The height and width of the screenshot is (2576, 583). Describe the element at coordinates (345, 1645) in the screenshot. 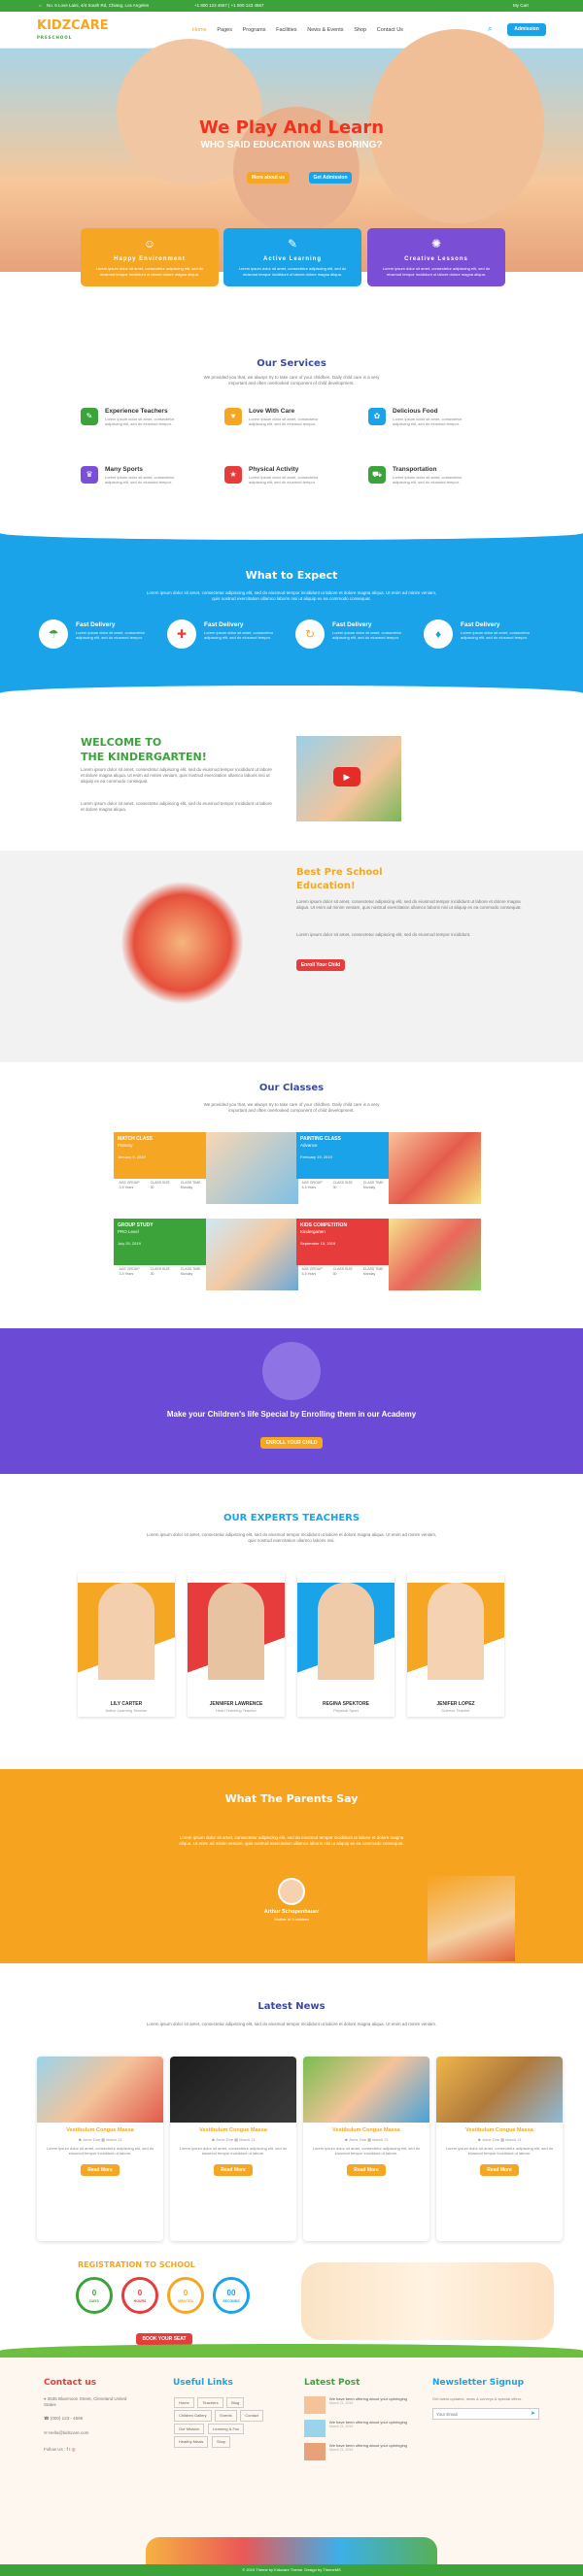

I see `teacher-card: REGINA SPEKTORE Physical Sport` at that location.